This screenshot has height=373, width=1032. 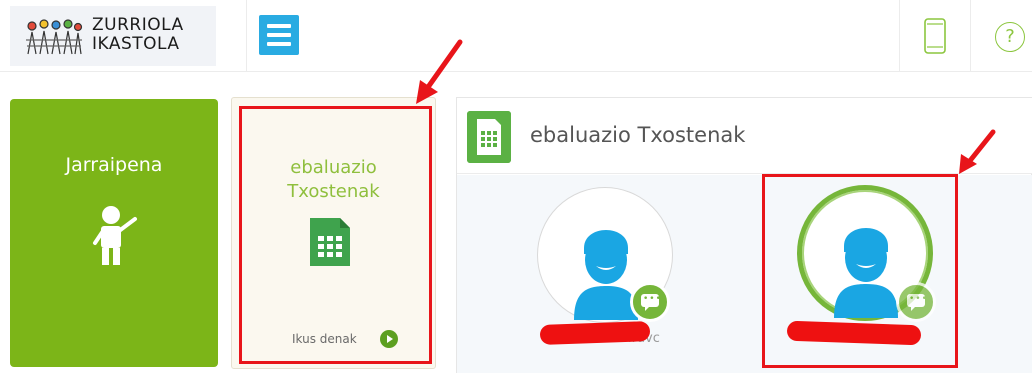 I want to click on bubble-dots: •••, so click(x=652, y=299).